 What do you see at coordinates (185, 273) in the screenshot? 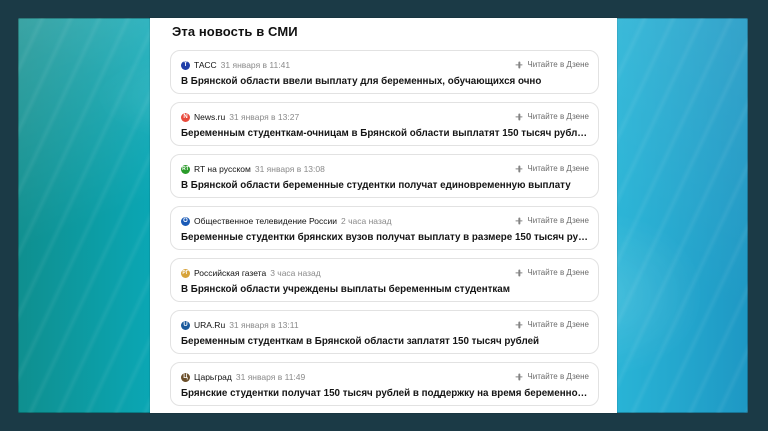
I see `rg-logo-icon: РГ` at bounding box center [185, 273].